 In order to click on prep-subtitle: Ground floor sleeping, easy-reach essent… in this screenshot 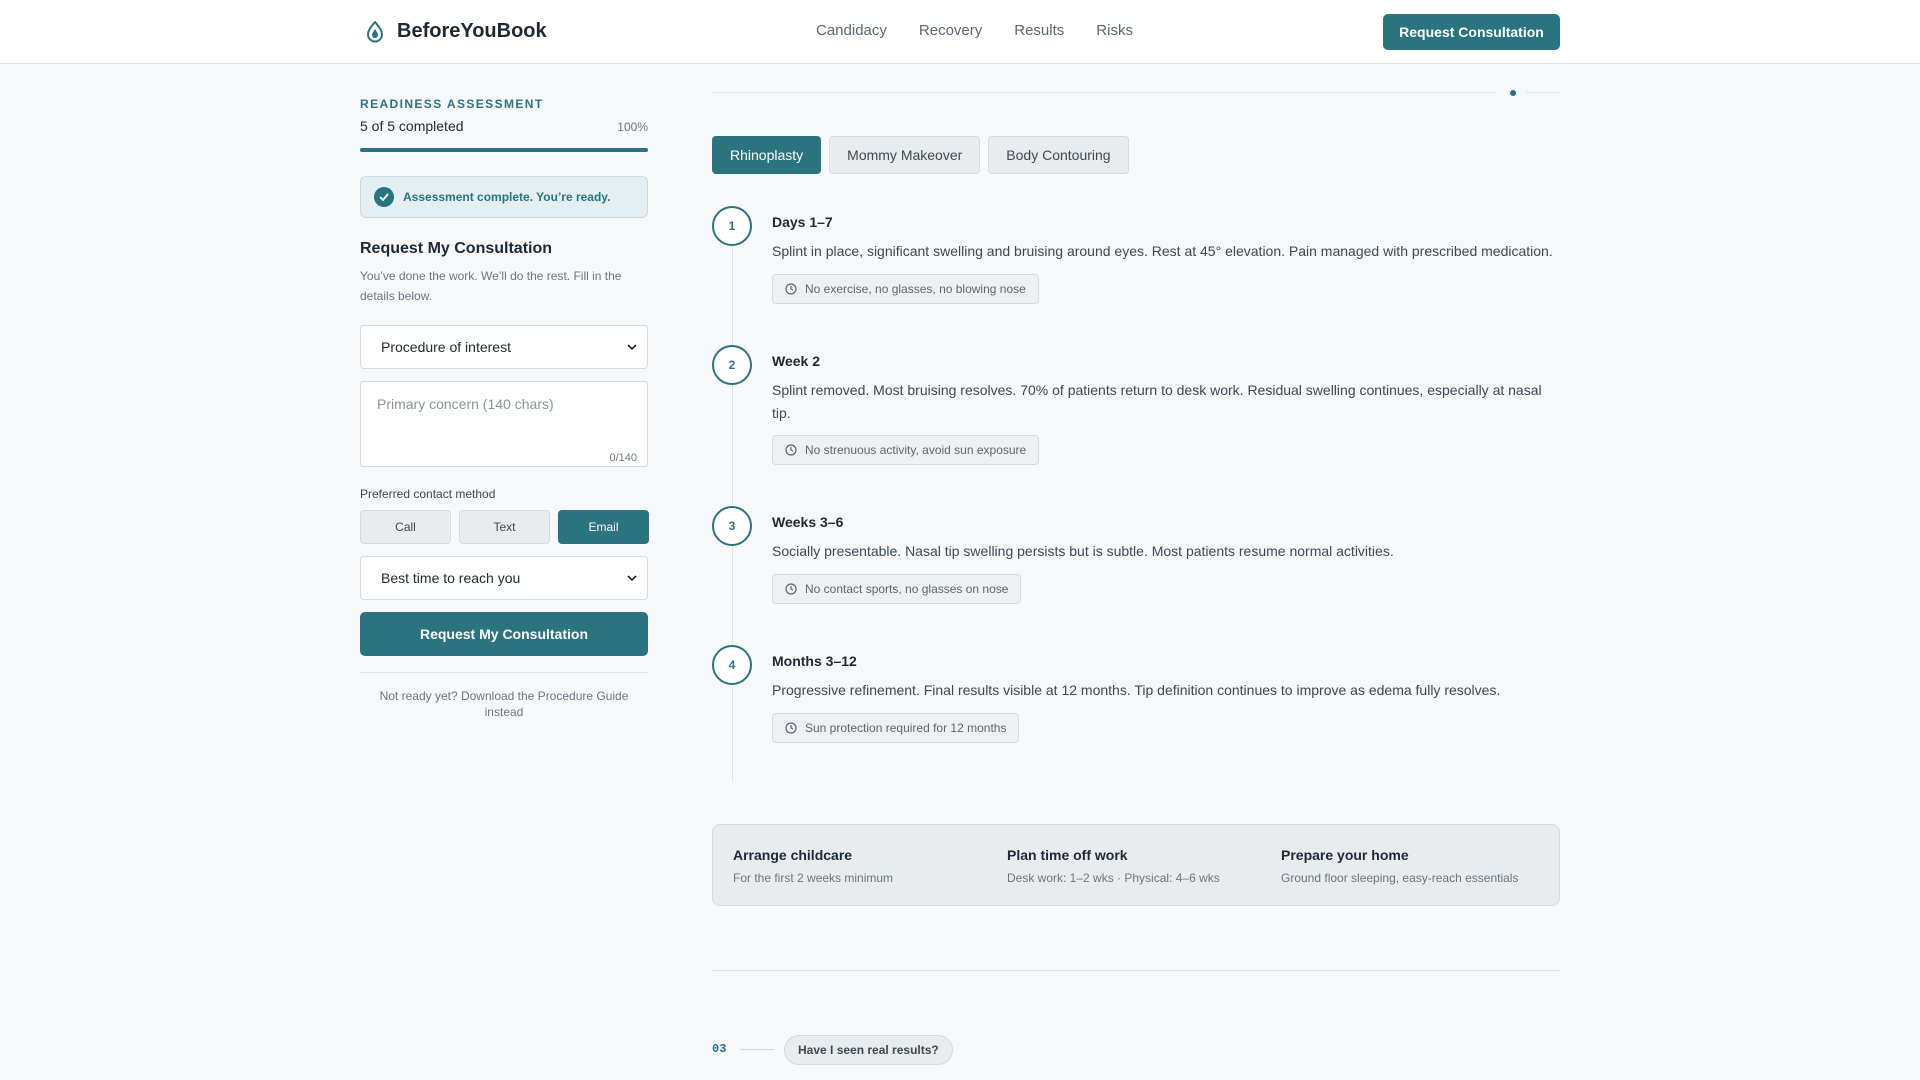, I will do `click(1400, 878)`.